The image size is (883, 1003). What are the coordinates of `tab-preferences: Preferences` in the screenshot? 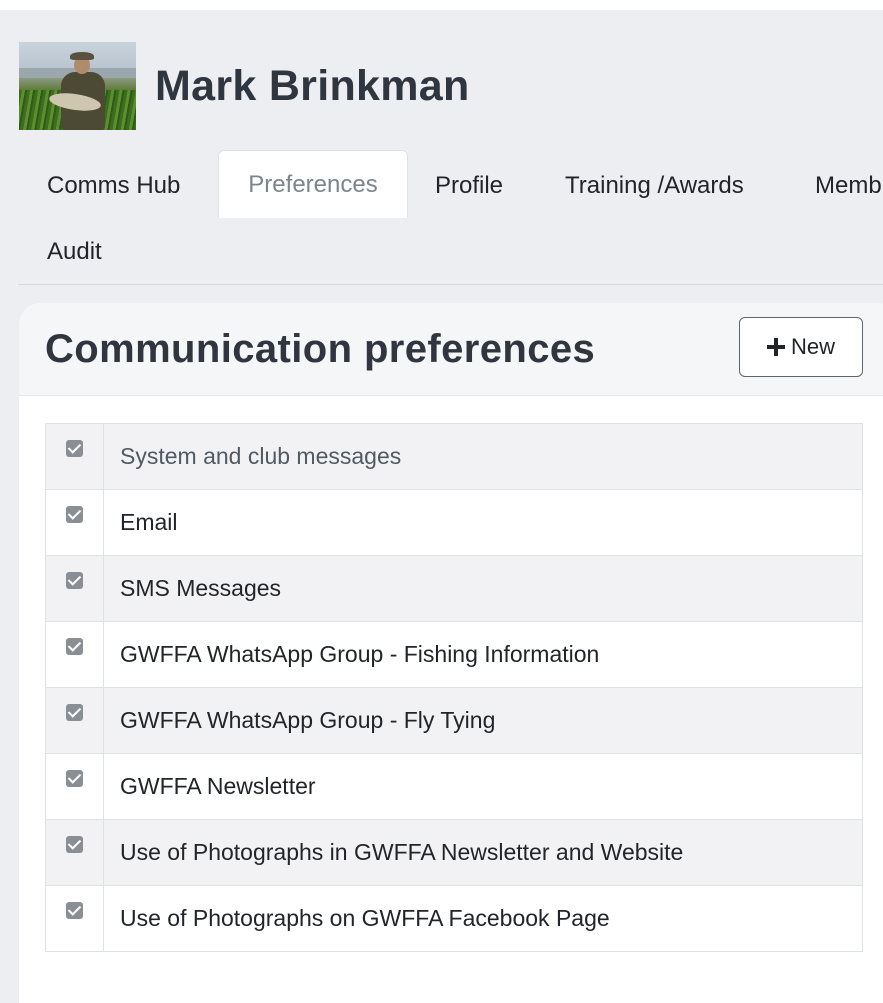 It's located at (313, 184).